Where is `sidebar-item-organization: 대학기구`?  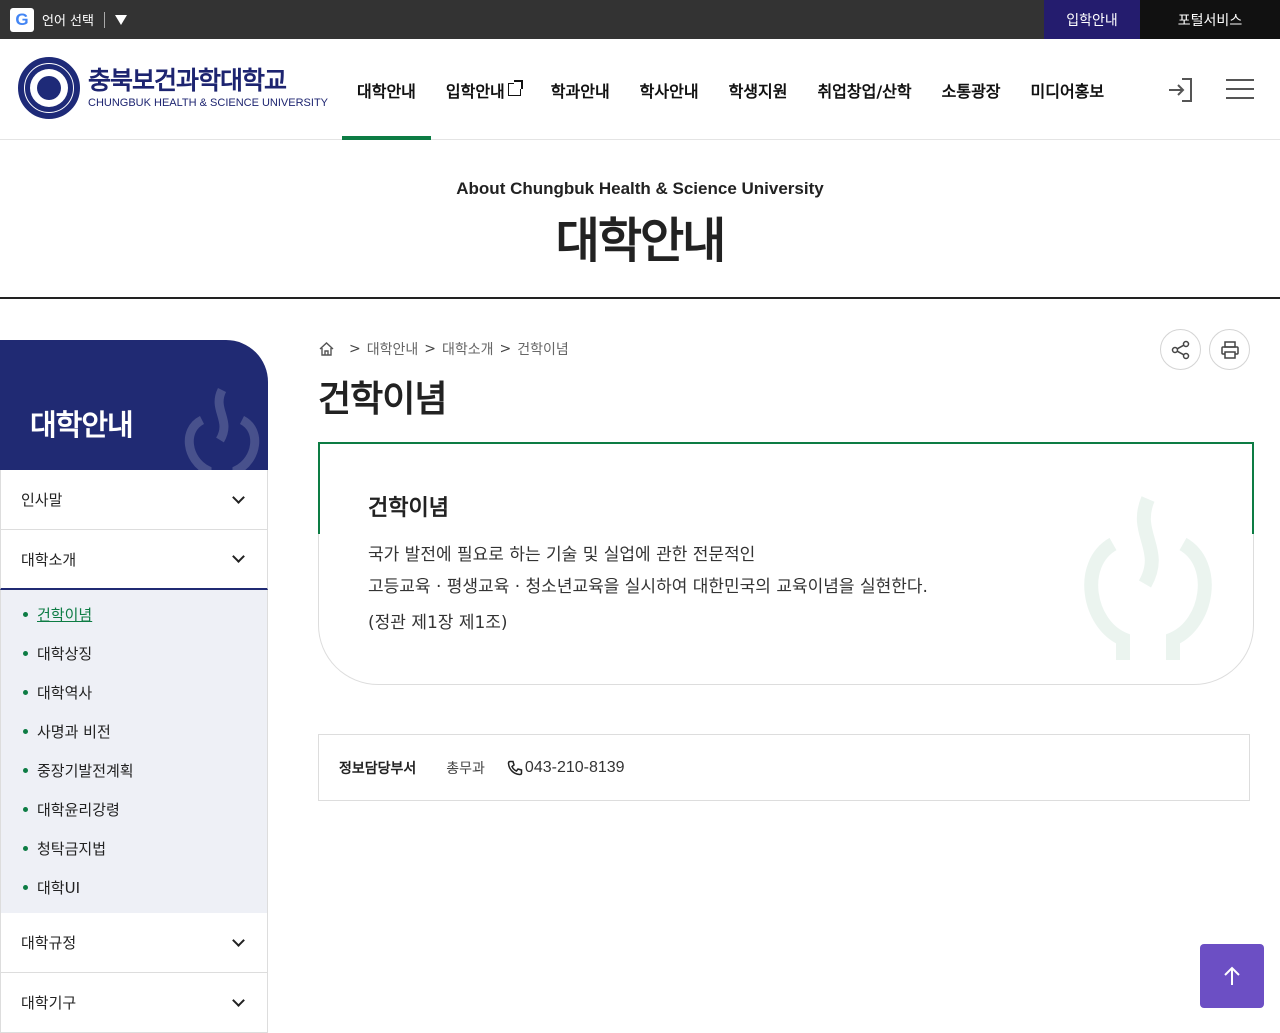 sidebar-item-organization: 대학기구 is located at coordinates (134, 1003).